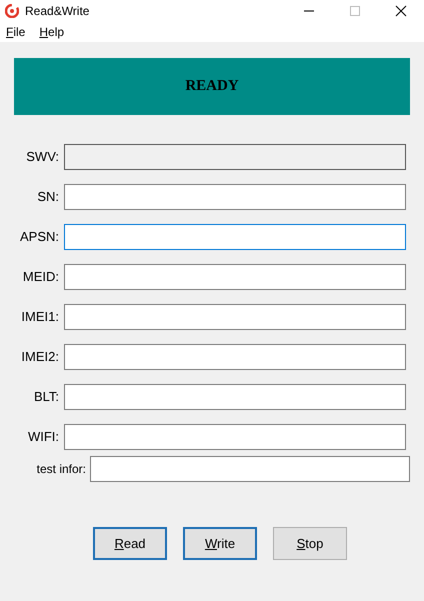 This screenshot has height=601, width=424. Describe the element at coordinates (46, 397) in the screenshot. I see `field-label: BLT:` at that location.